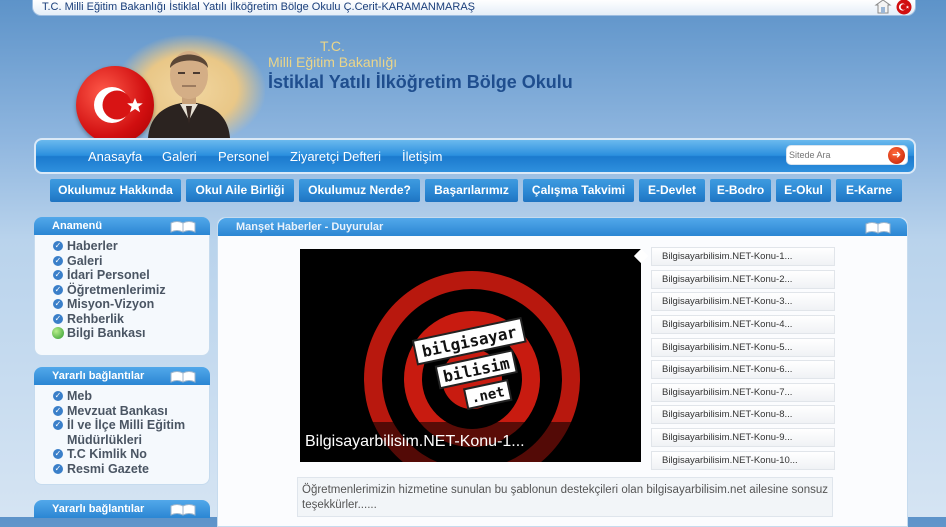 The height and width of the screenshot is (527, 946). What do you see at coordinates (122, 226) in the screenshot?
I see `sidebar-menu-header: Anamenü` at bounding box center [122, 226].